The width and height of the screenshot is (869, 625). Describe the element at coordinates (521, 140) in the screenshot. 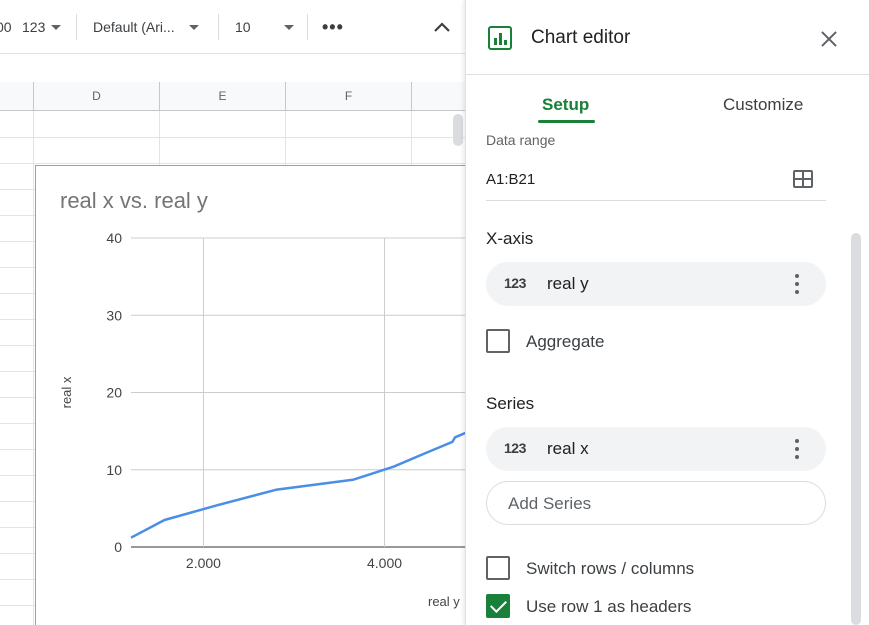

I see `data-range-label: Data range` at that location.